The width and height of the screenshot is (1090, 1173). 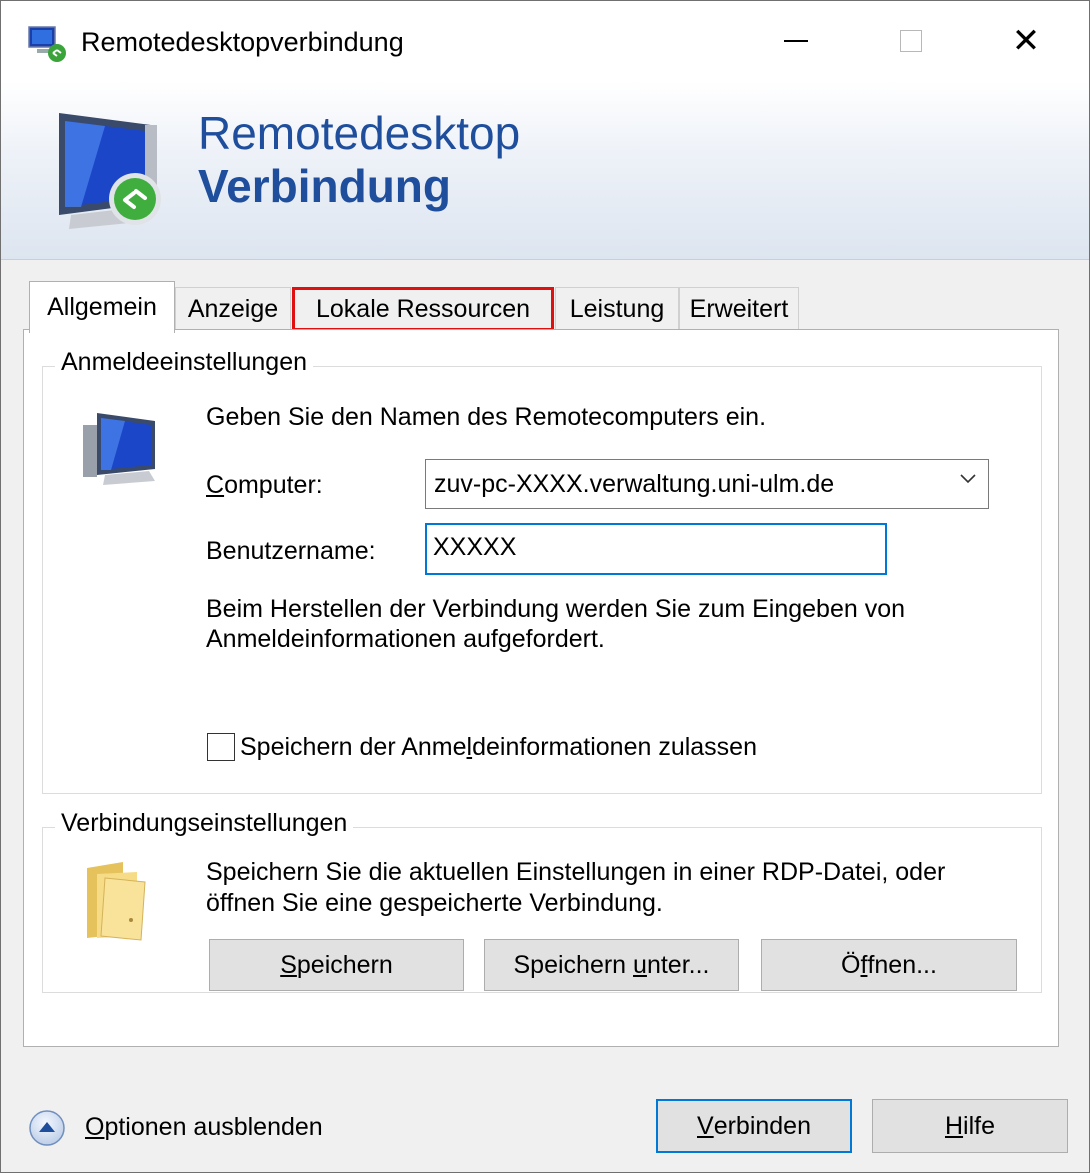 What do you see at coordinates (864, 964) in the screenshot?
I see `open-accel: f` at bounding box center [864, 964].